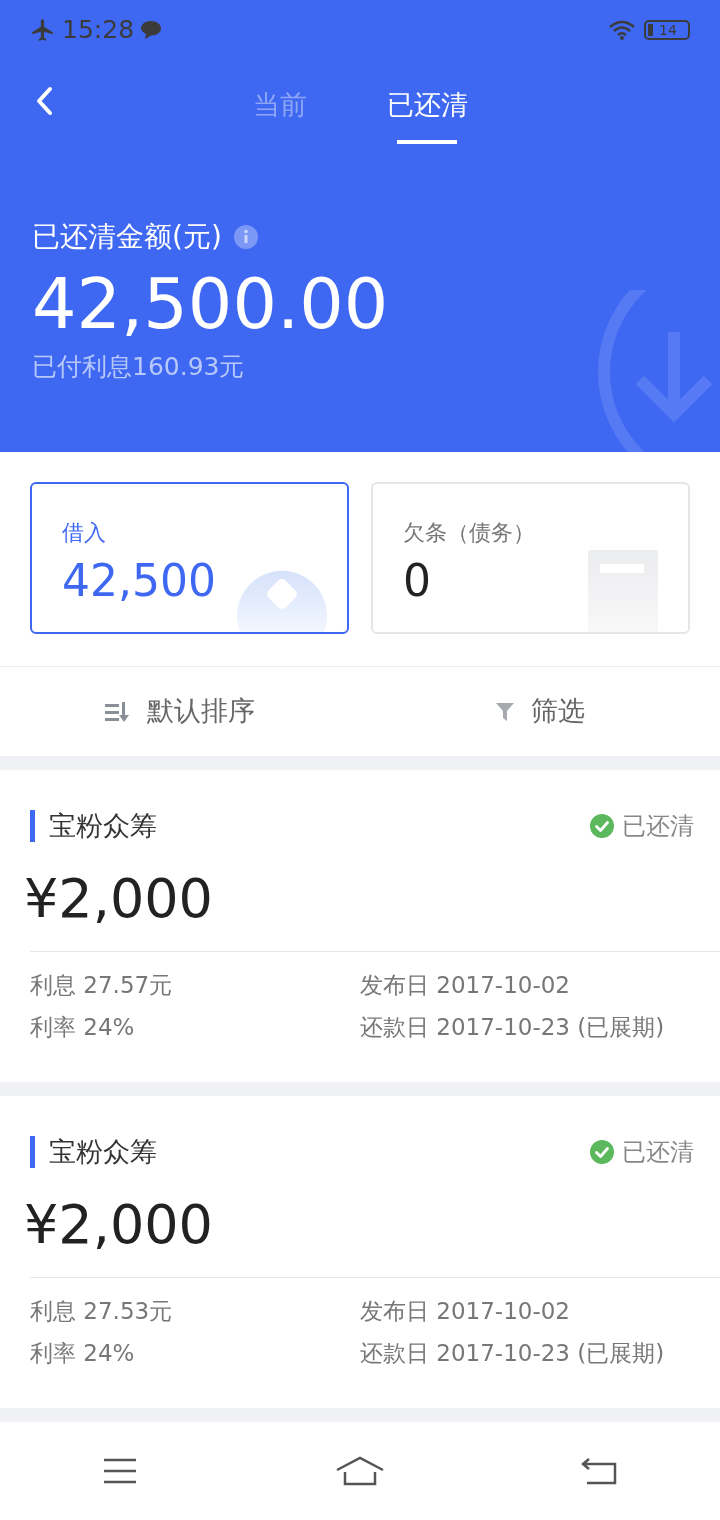 The width and height of the screenshot is (720, 1520). What do you see at coordinates (102, 985) in the screenshot?
I see `loan-interest: 利息 27.57元` at bounding box center [102, 985].